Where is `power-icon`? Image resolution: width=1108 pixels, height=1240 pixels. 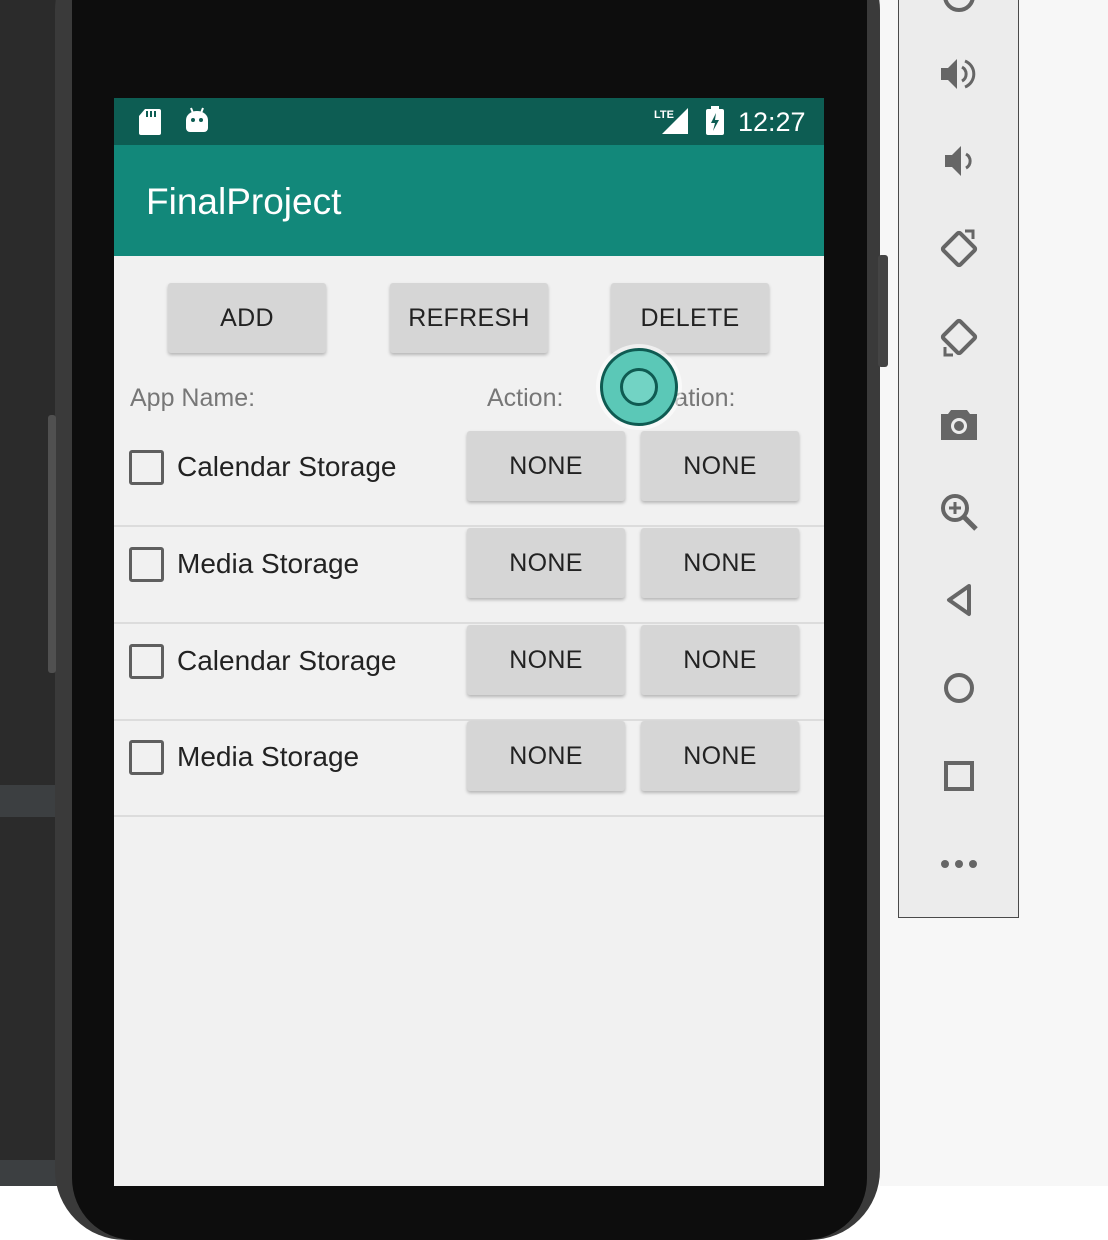 power-icon is located at coordinates (959, 11).